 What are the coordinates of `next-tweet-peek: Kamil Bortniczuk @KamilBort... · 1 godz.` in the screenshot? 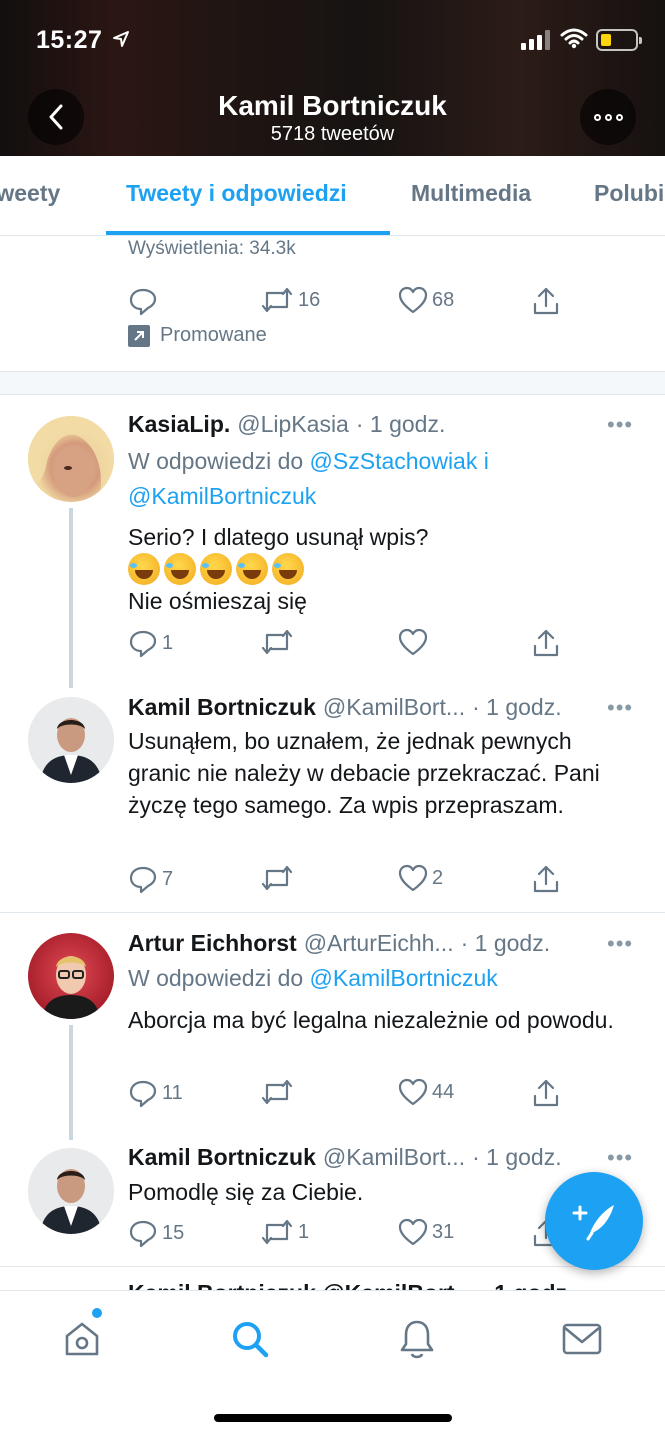 It's located at (350, 1285).